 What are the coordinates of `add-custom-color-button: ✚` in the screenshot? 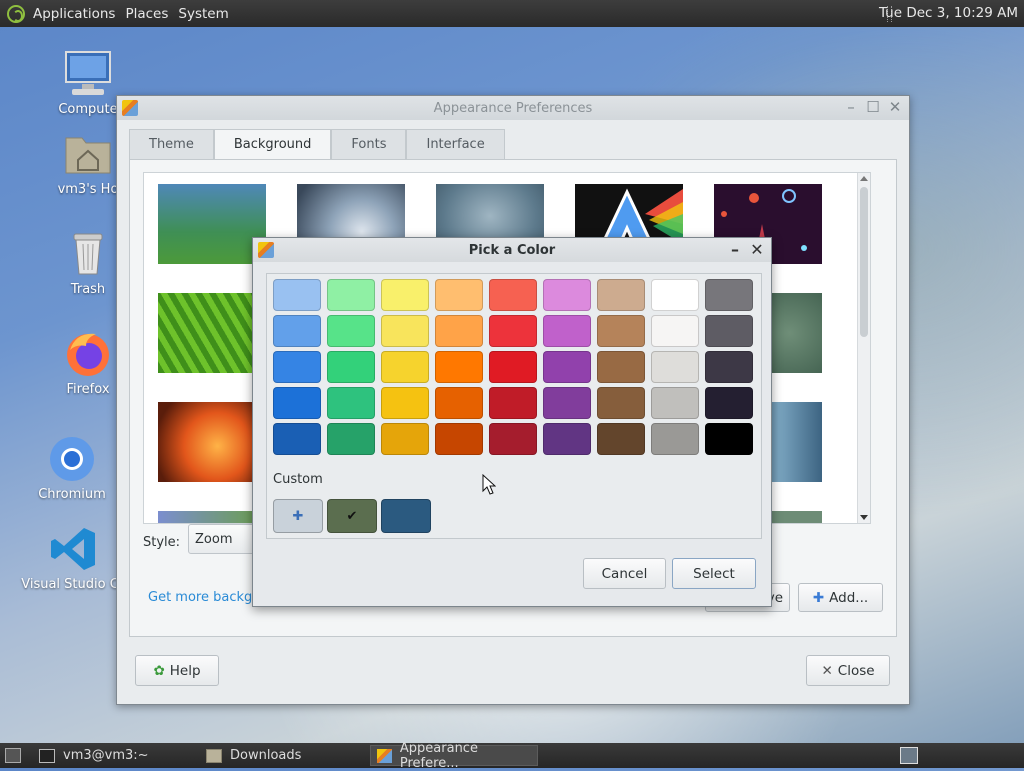 It's located at (298, 516).